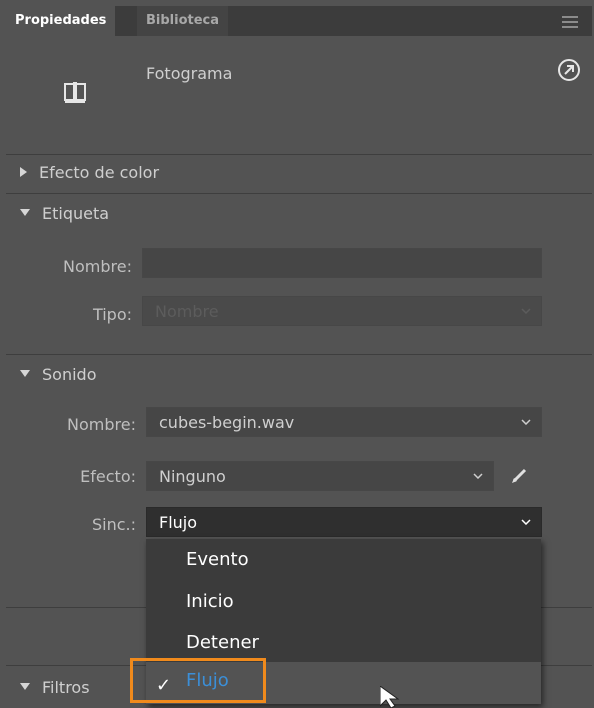 The height and width of the screenshot is (708, 594). I want to click on sound-name-label: Nombre:, so click(101, 424).